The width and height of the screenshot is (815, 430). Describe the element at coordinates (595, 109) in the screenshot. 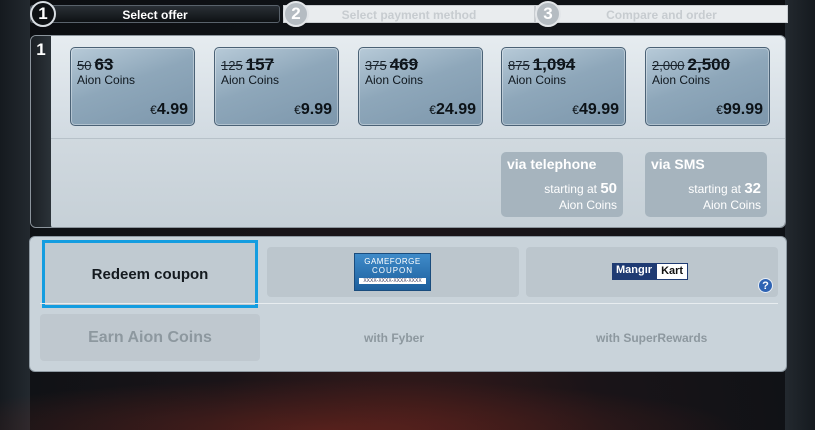

I see `package-price: €49.99` at that location.